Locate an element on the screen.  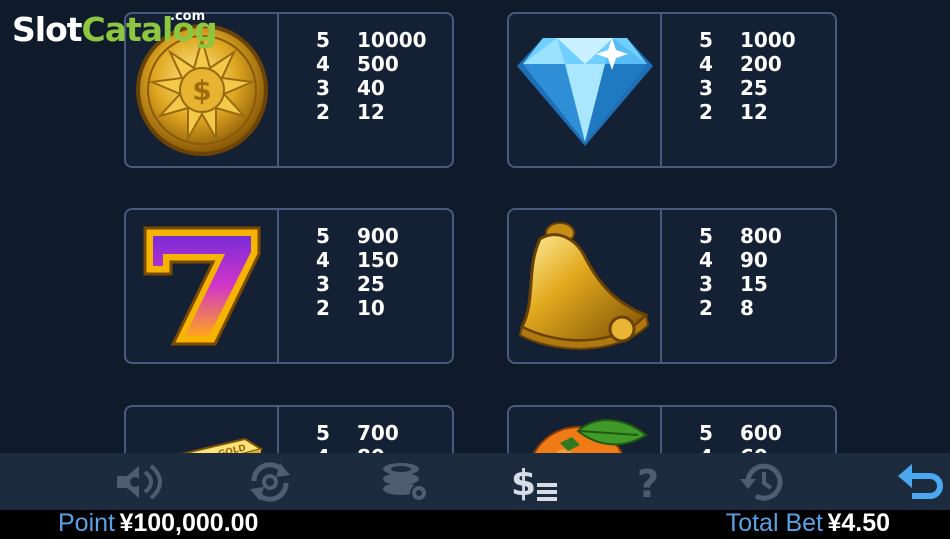
pay-row: 480 is located at coordinates (357, 449).